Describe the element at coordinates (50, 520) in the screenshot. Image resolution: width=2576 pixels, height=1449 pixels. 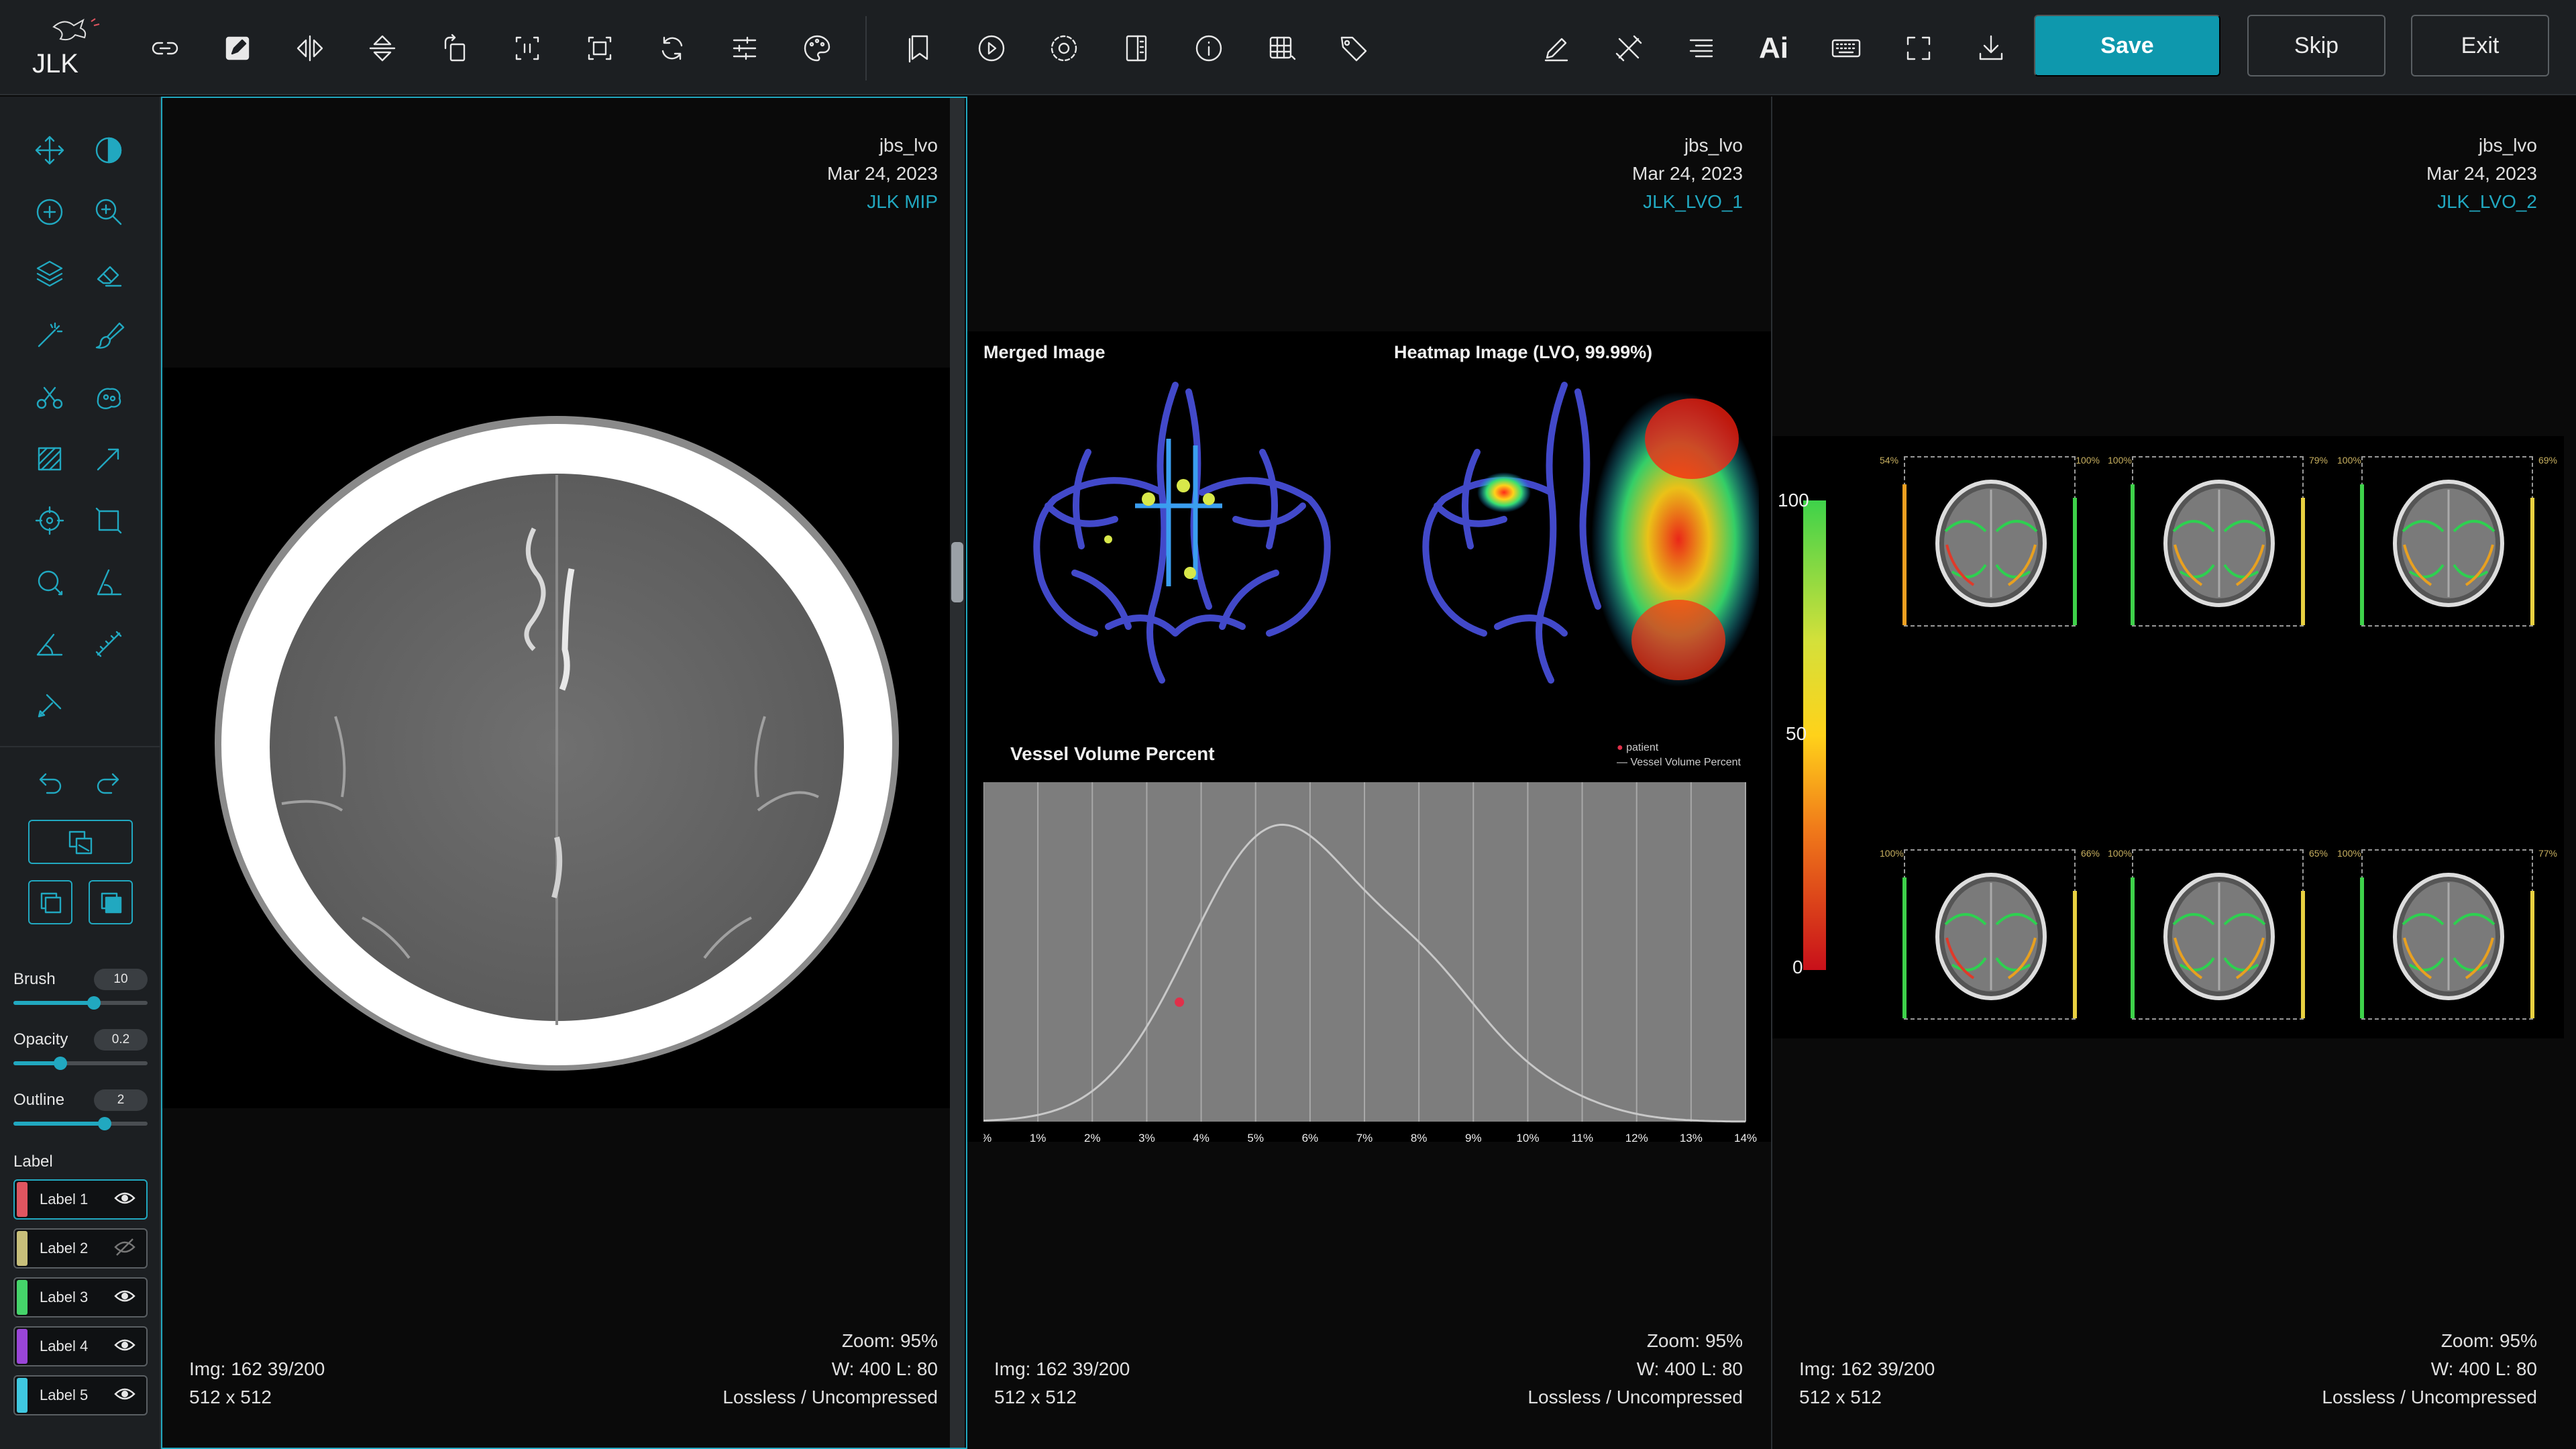
I see `crosshair-icon` at that location.